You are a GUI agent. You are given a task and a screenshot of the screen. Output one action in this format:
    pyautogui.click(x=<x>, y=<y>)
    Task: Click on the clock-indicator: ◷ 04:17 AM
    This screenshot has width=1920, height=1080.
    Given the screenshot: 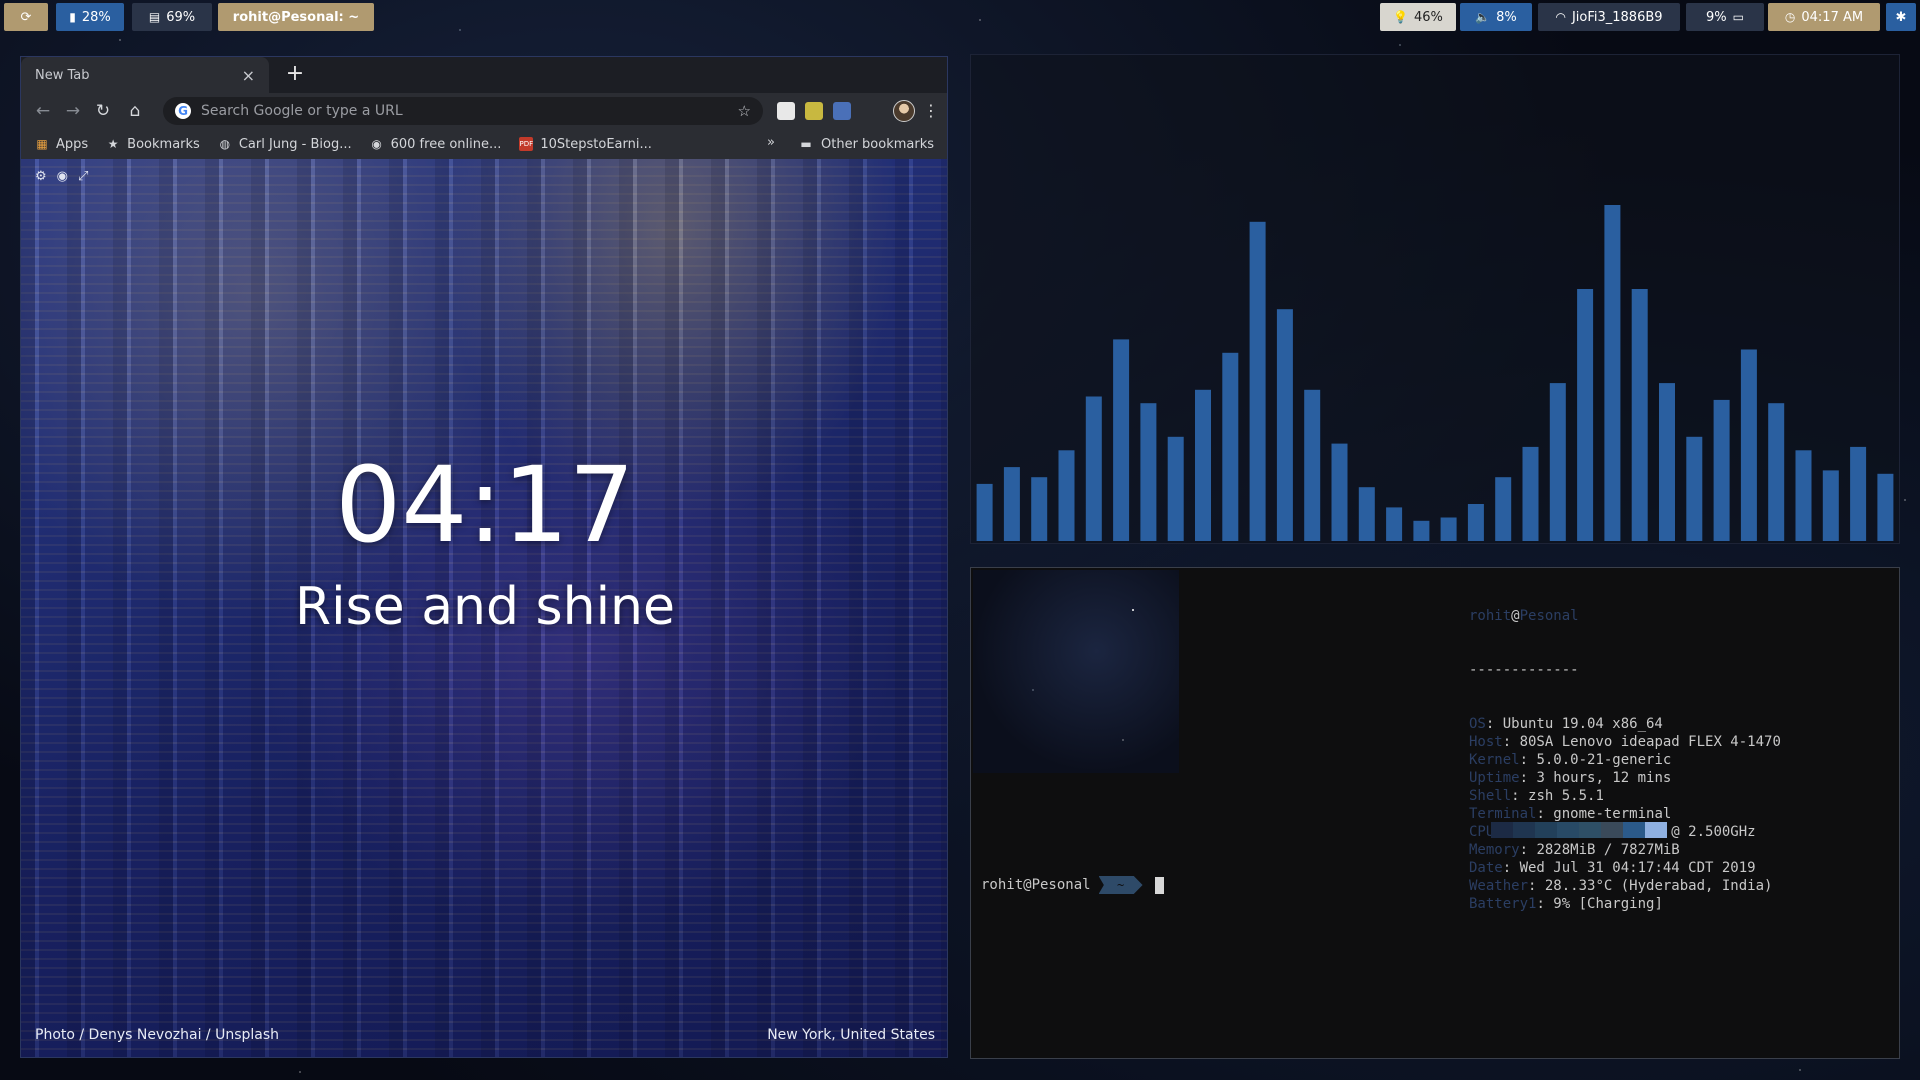 What is the action you would take?
    pyautogui.click(x=1824, y=17)
    